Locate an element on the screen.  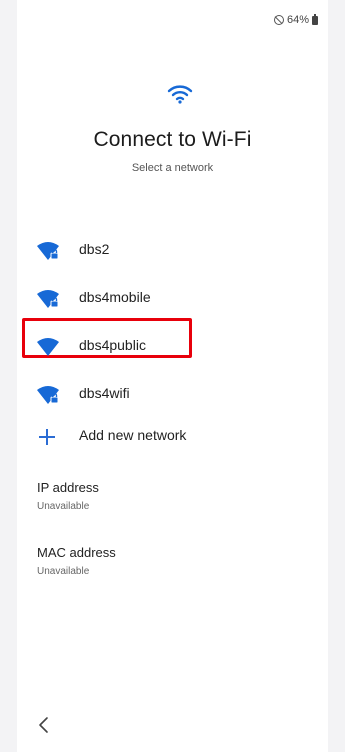
status-bar: 64% is located at coordinates (295, 19).